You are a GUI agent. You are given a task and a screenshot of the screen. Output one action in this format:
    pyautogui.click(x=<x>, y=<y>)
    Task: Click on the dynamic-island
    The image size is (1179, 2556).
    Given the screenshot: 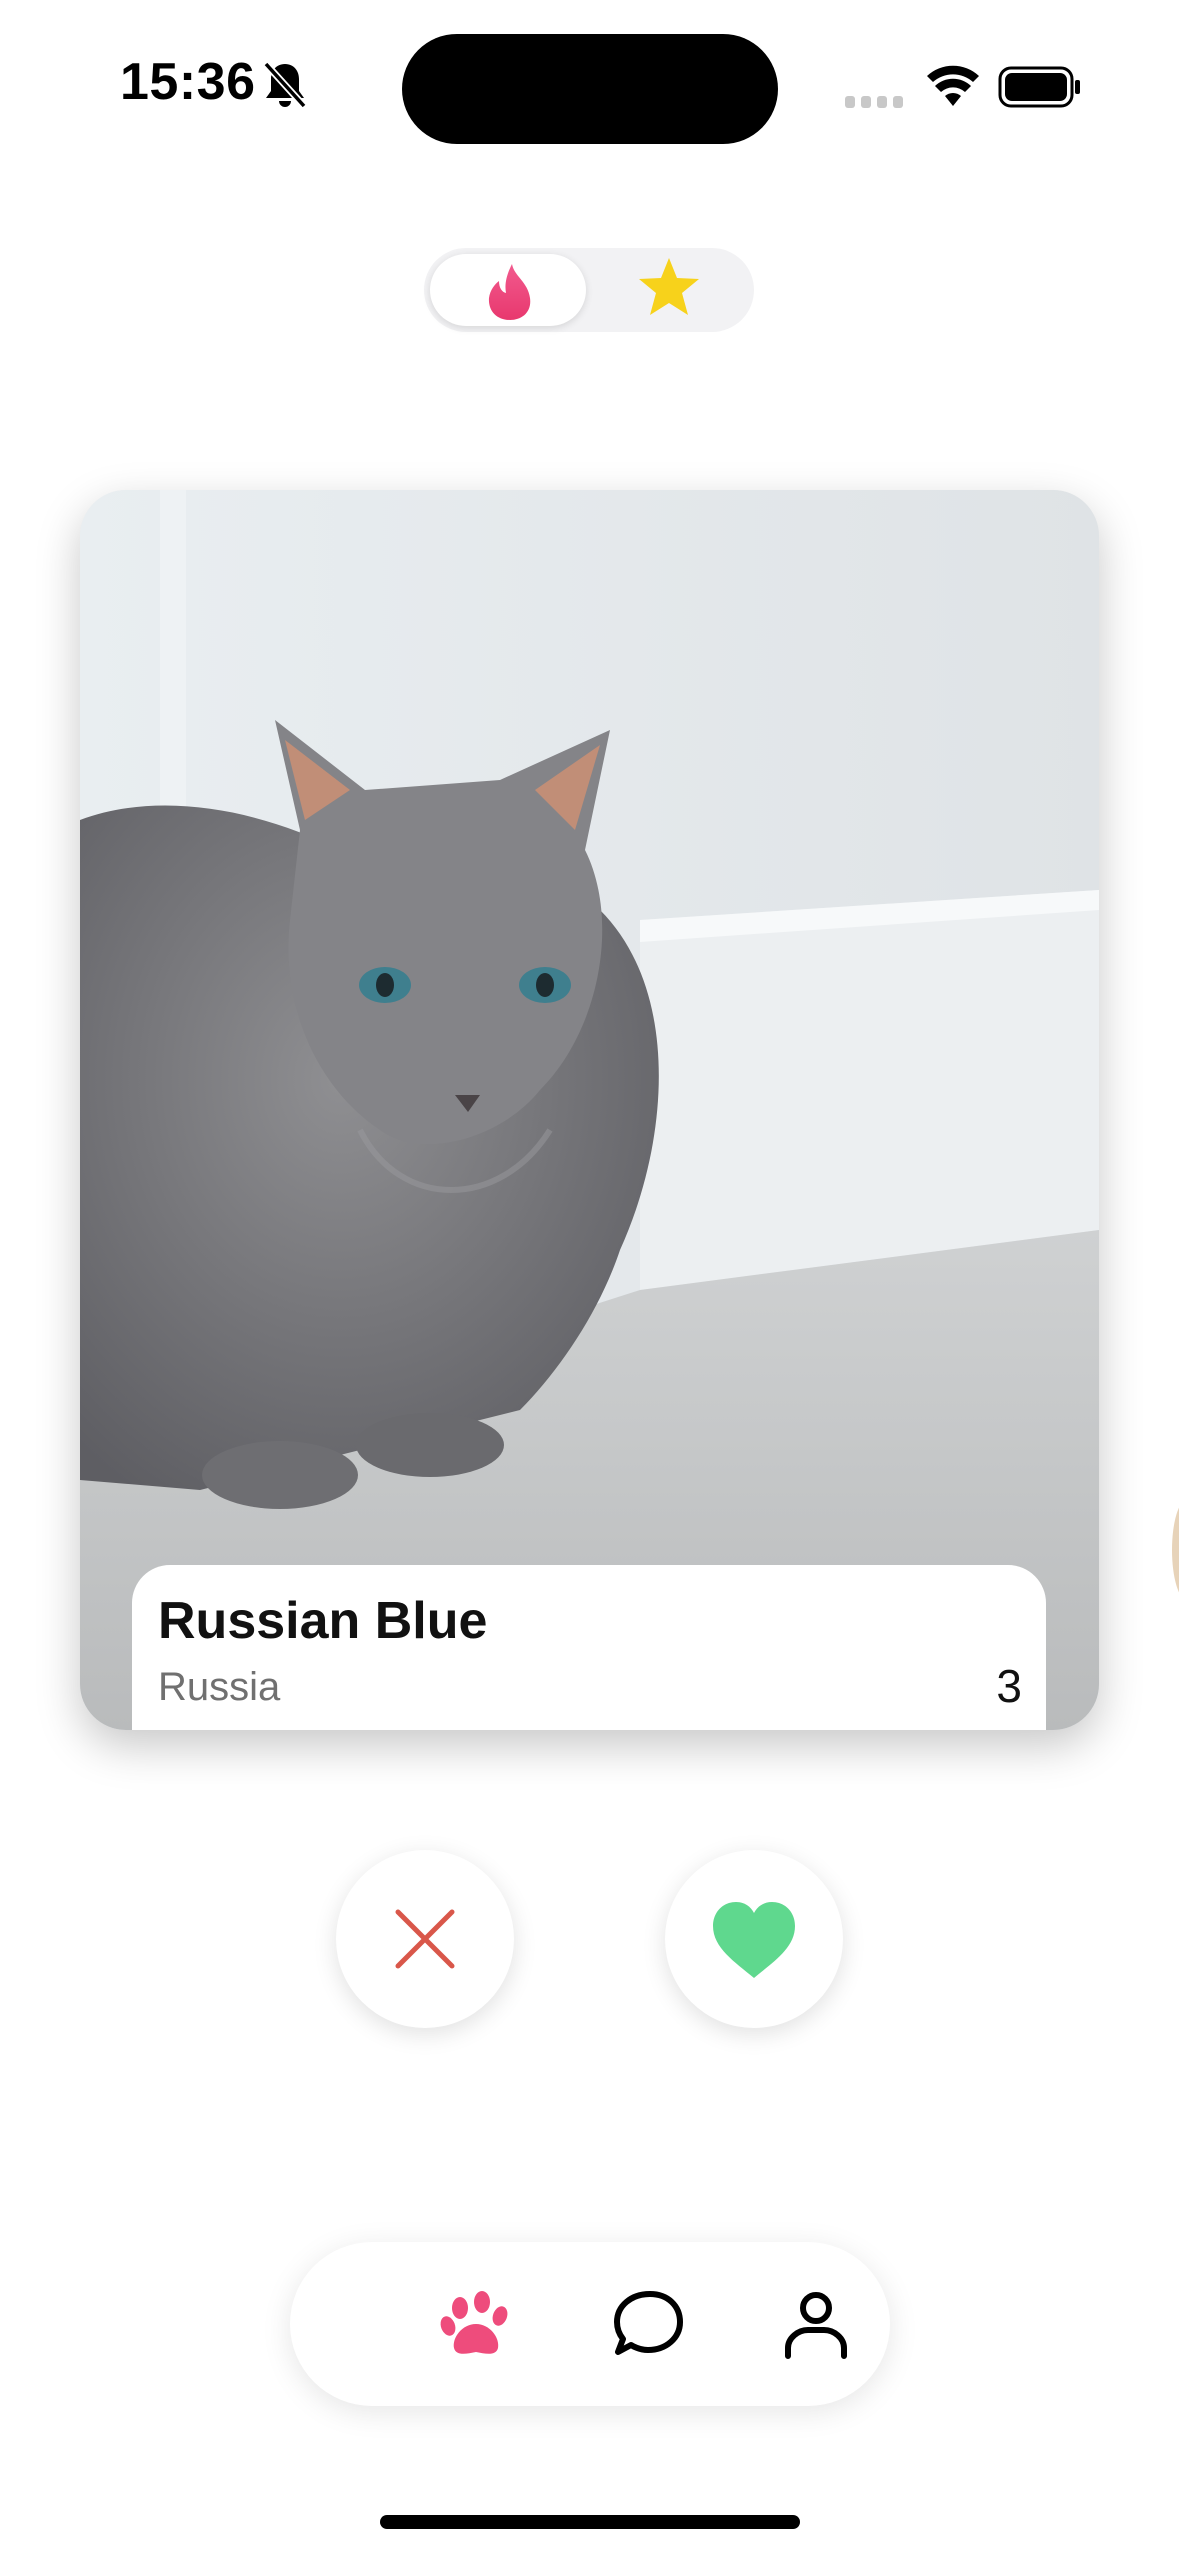 What is the action you would take?
    pyautogui.click(x=590, y=89)
    